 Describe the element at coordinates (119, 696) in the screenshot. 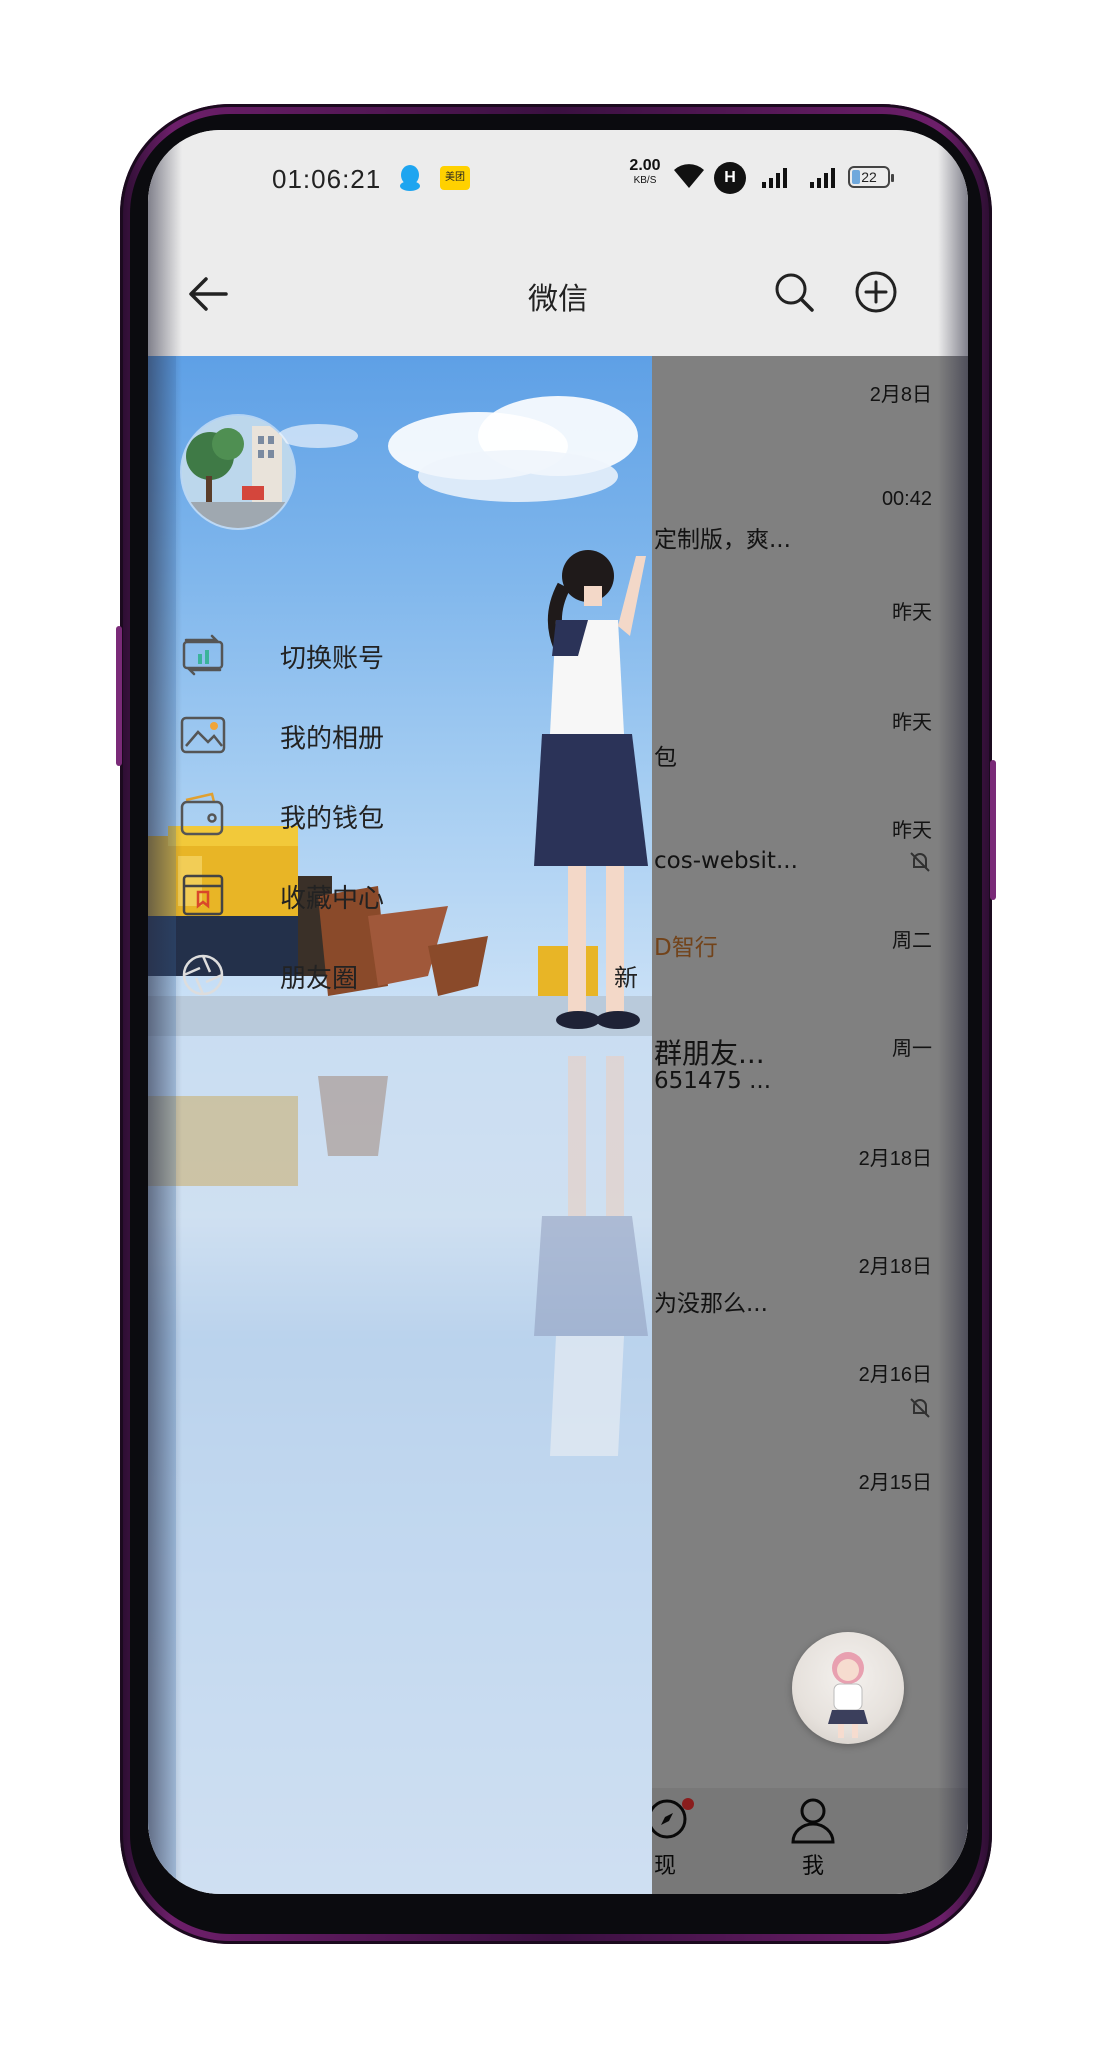

I see `volume-button` at that location.